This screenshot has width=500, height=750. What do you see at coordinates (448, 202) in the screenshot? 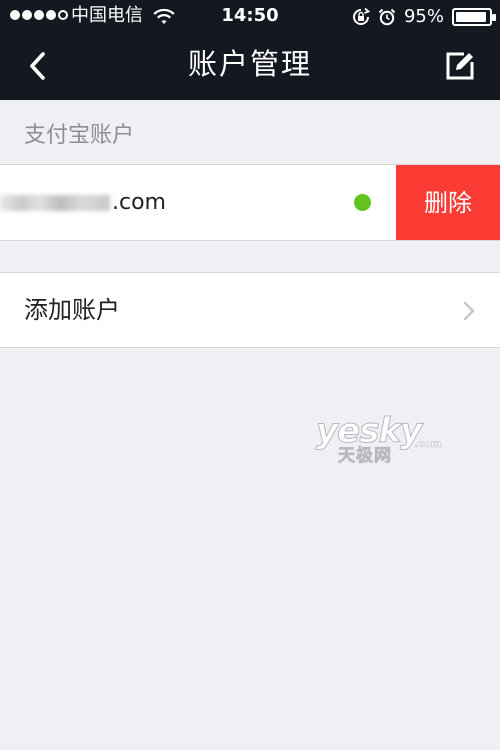
I see `delete-button: 删除` at bounding box center [448, 202].